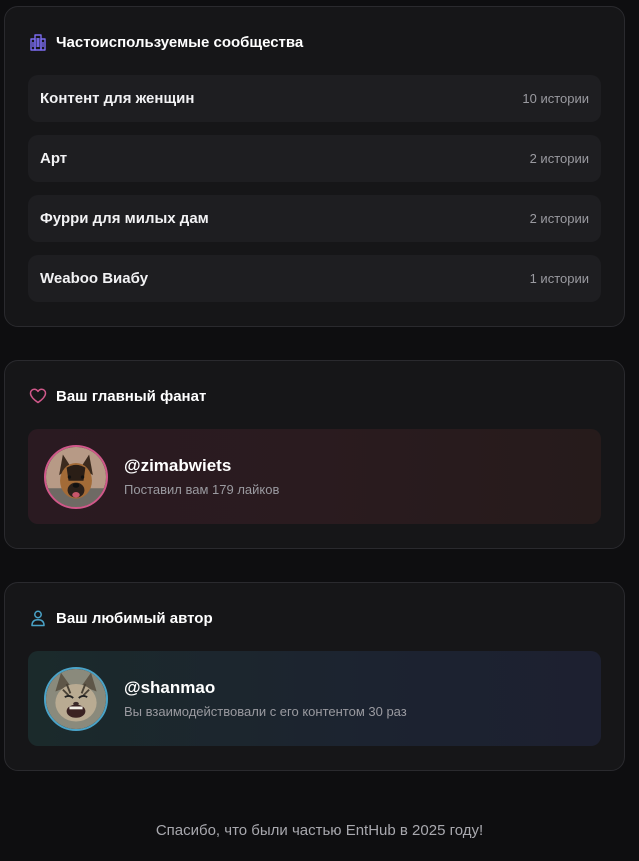  Describe the element at coordinates (117, 98) in the screenshot. I see `community-name: Контент для женщин` at that location.